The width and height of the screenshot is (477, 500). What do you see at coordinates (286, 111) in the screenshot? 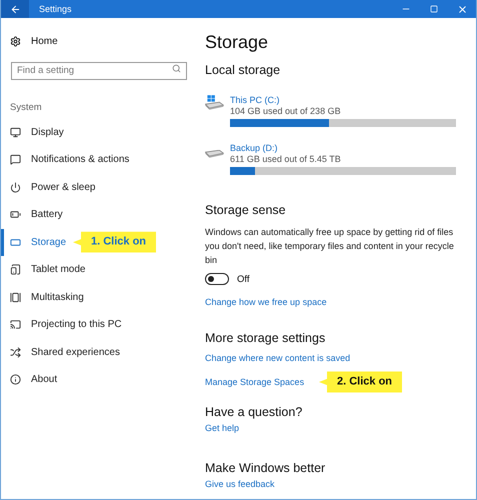
I see `drive-usage: 104 GB used out of 238 GB` at bounding box center [286, 111].